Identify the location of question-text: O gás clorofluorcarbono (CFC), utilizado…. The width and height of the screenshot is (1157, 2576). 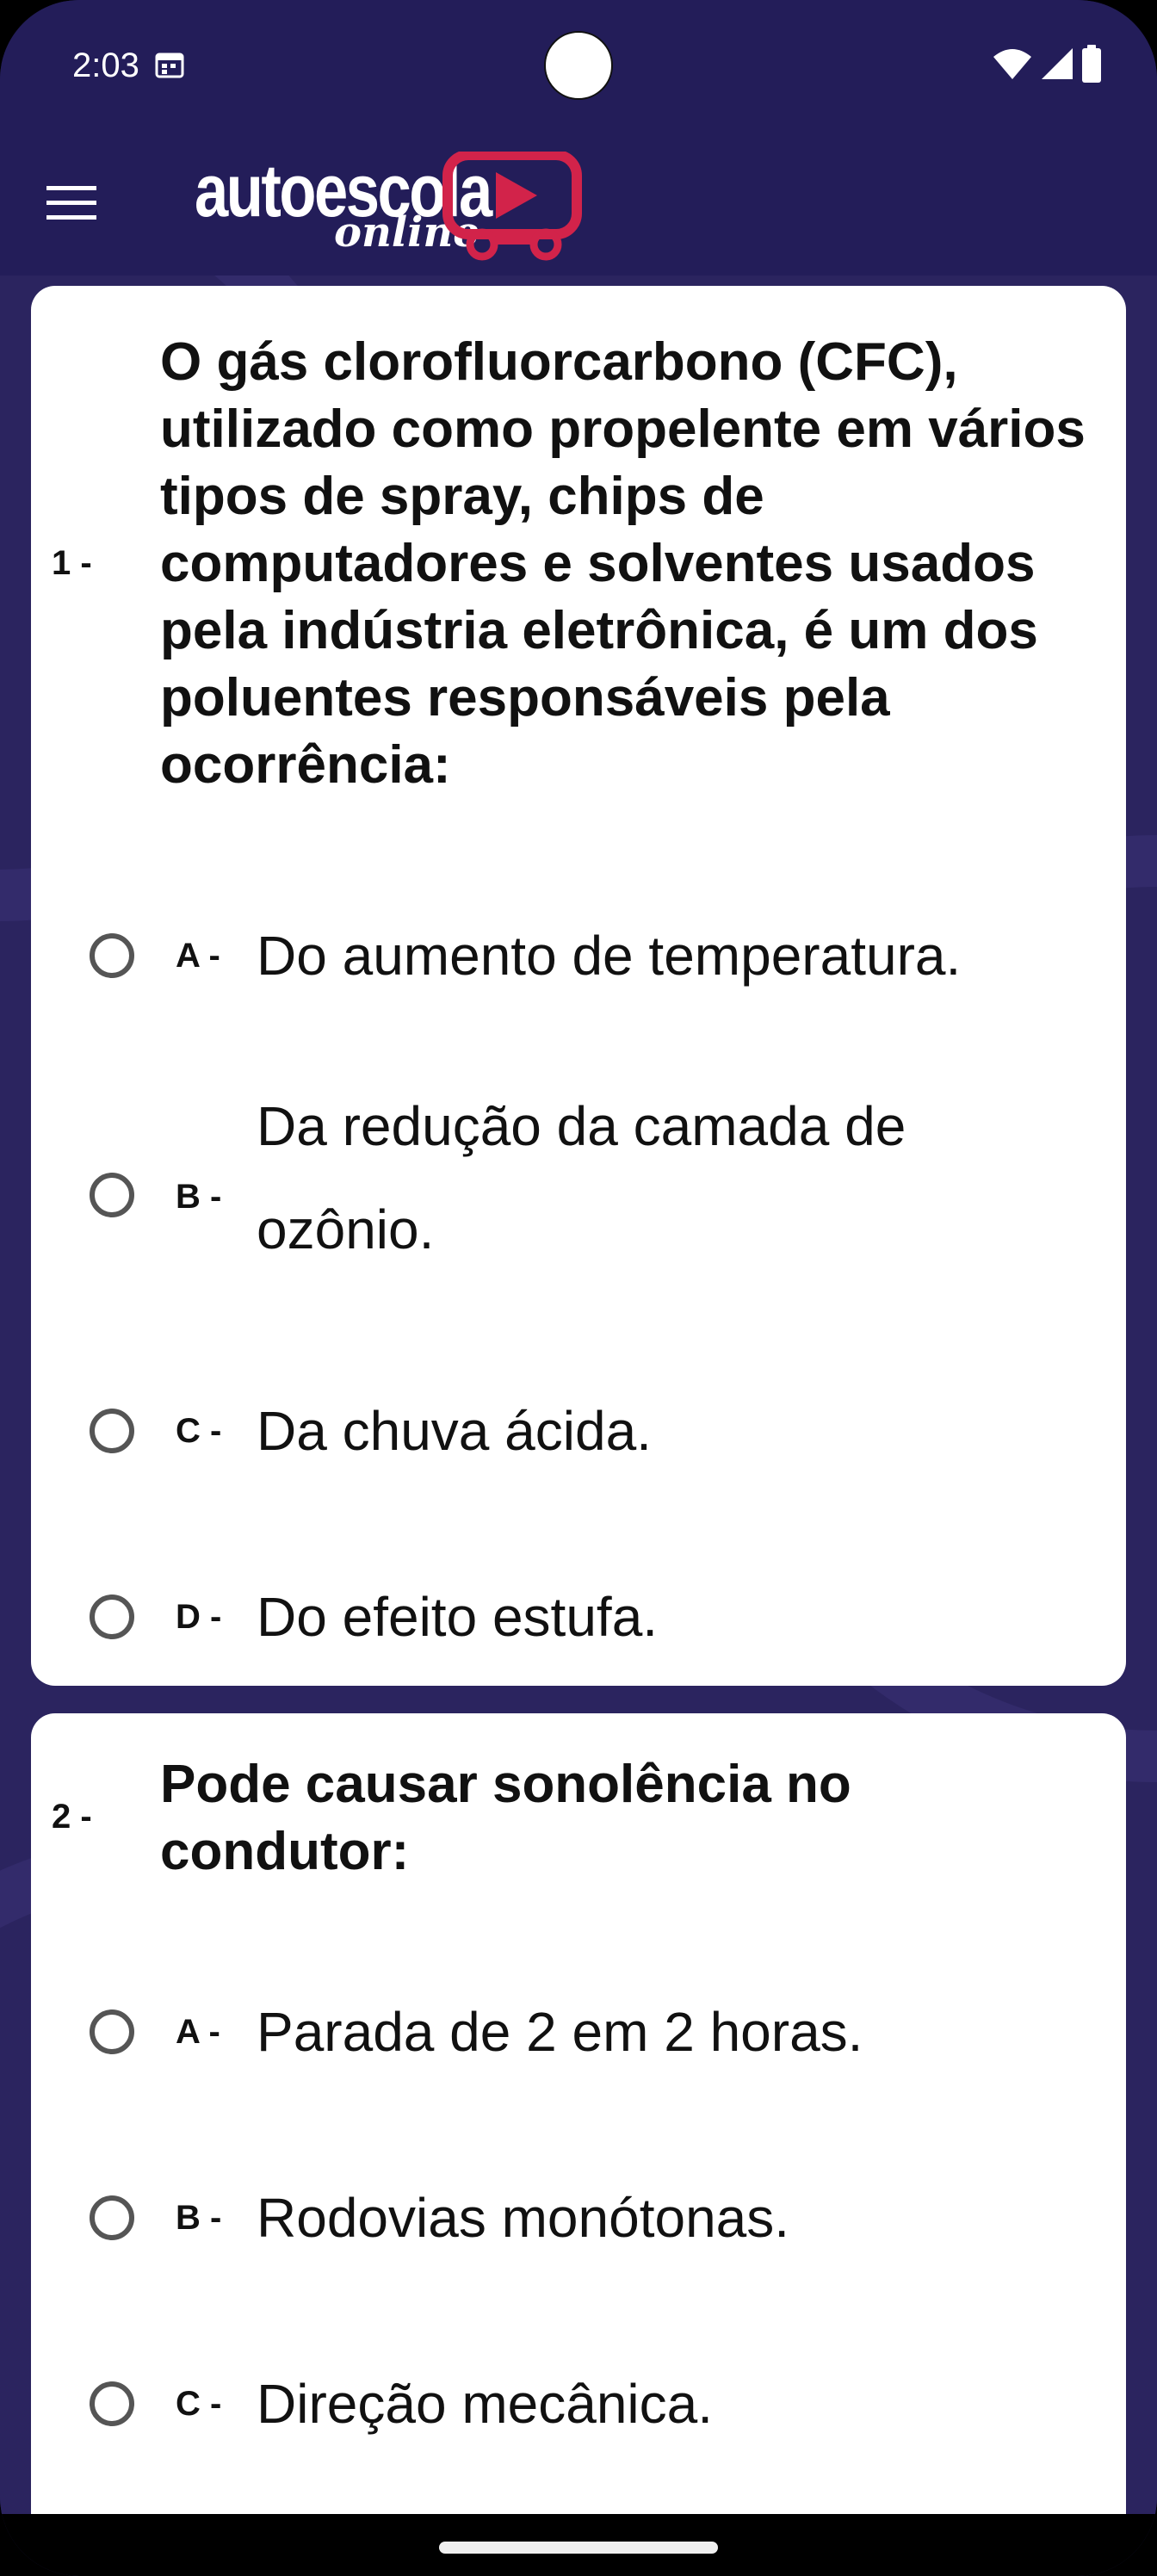
(623, 563).